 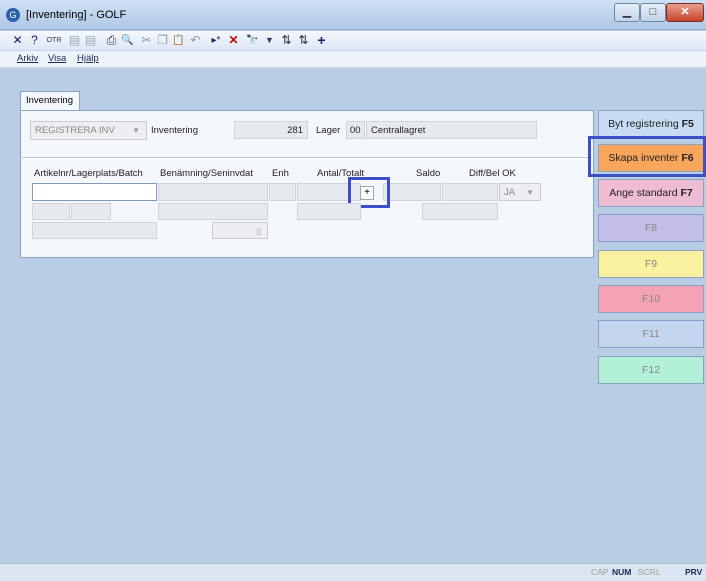 I want to click on undo-icon: ↶, so click(x=195, y=40).